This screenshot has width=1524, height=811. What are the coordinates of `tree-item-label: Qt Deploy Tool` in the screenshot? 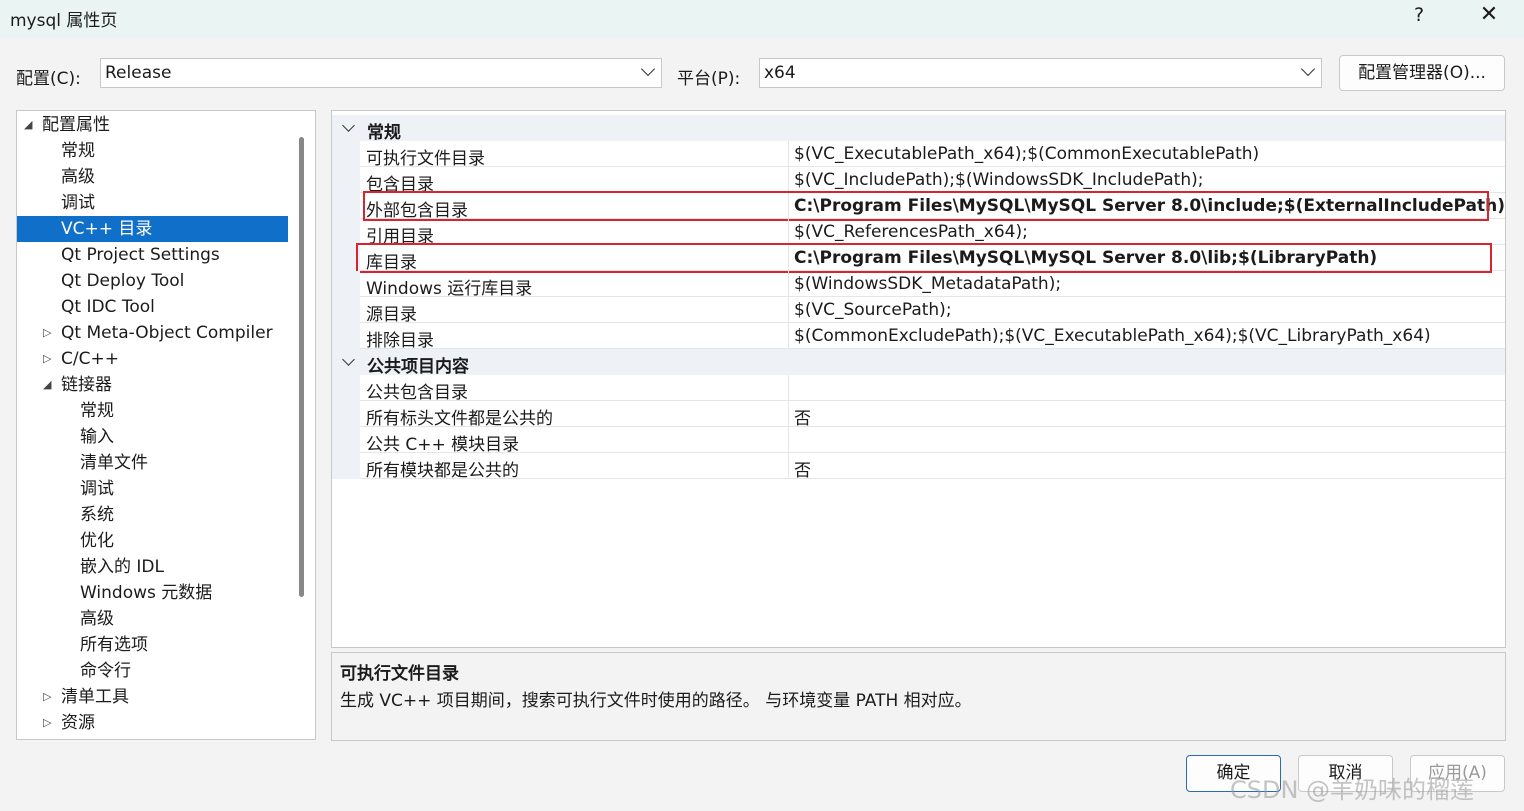 It's located at (123, 281).